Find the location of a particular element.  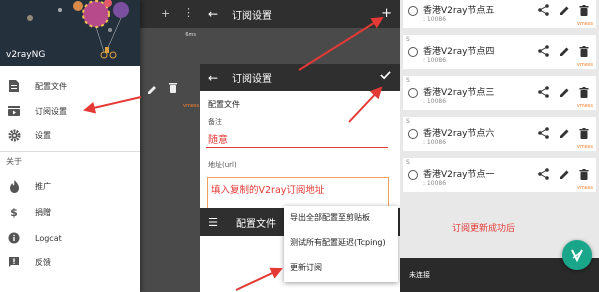

subscription-list-toolbar: ← 订阅设置 + is located at coordinates (300, 14).